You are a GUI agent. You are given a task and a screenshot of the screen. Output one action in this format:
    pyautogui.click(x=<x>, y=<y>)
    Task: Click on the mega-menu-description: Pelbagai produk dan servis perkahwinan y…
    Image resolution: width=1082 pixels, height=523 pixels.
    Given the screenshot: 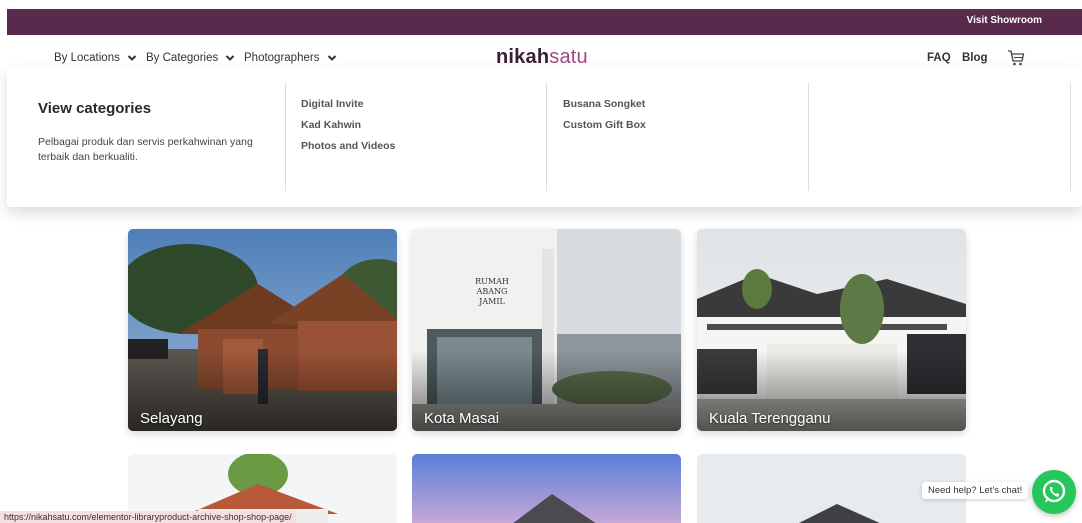 What is the action you would take?
    pyautogui.click(x=145, y=149)
    